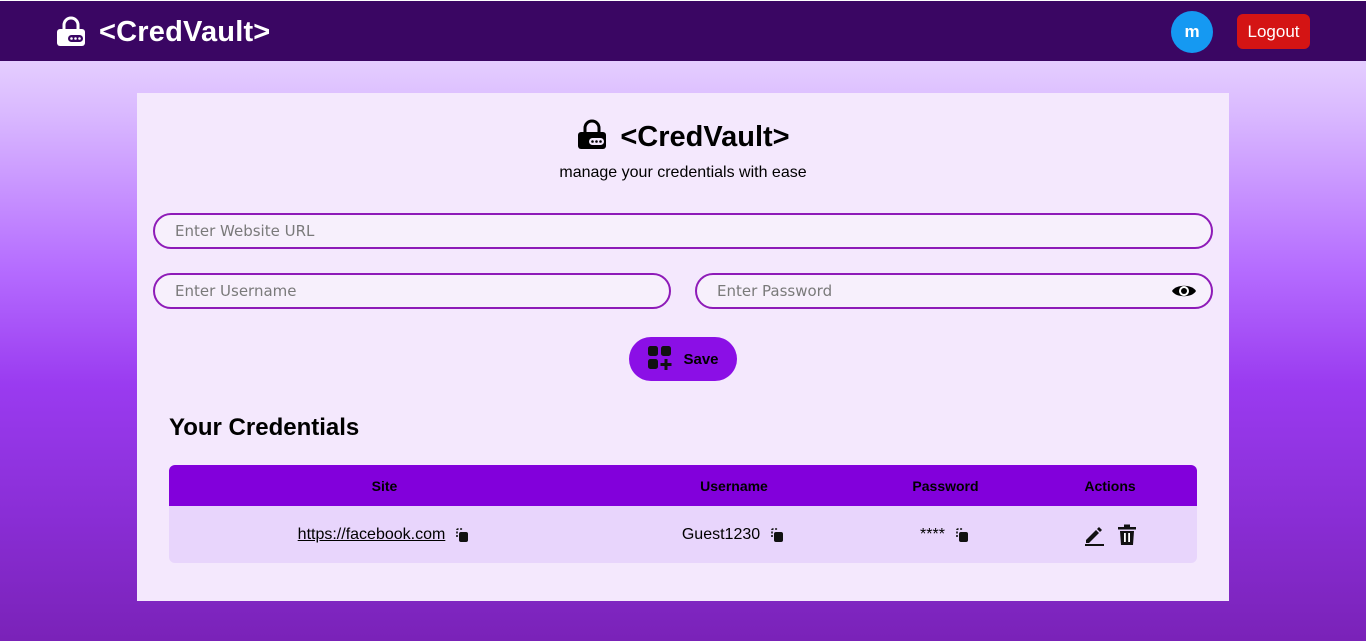 Image resolution: width=1366 pixels, height=641 pixels. I want to click on username-field, so click(412, 291).